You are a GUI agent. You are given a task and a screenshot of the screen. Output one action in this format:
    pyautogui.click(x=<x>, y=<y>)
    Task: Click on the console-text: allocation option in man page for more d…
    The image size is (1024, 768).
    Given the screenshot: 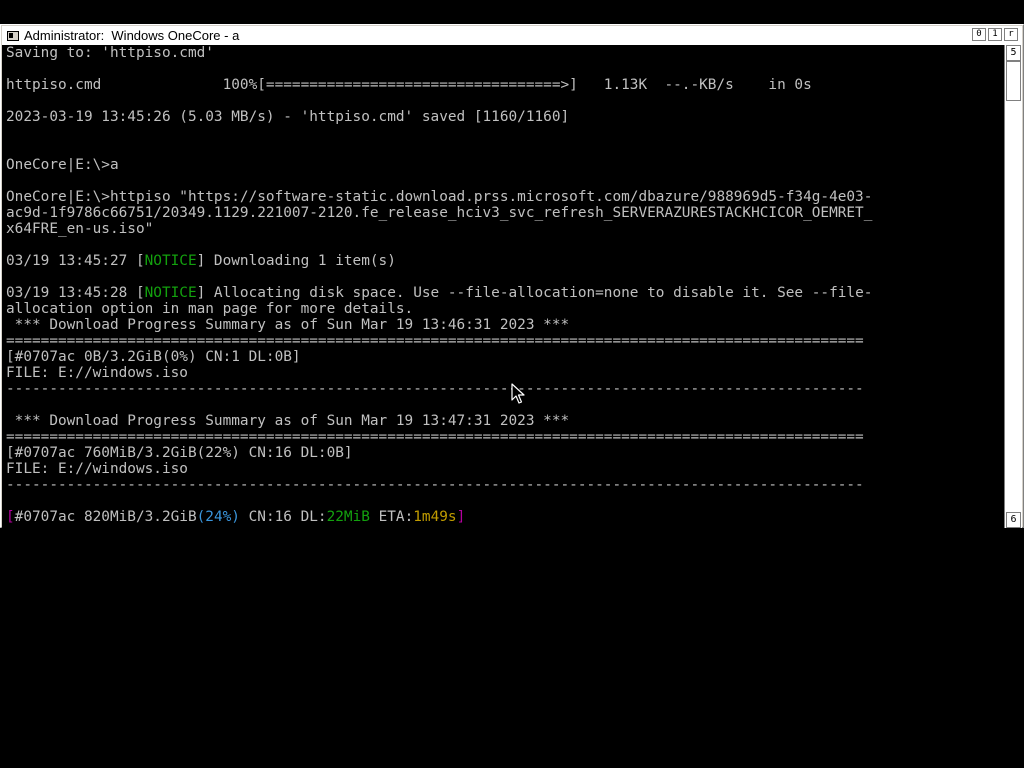 What is the action you would take?
    pyautogui.click(x=210, y=309)
    